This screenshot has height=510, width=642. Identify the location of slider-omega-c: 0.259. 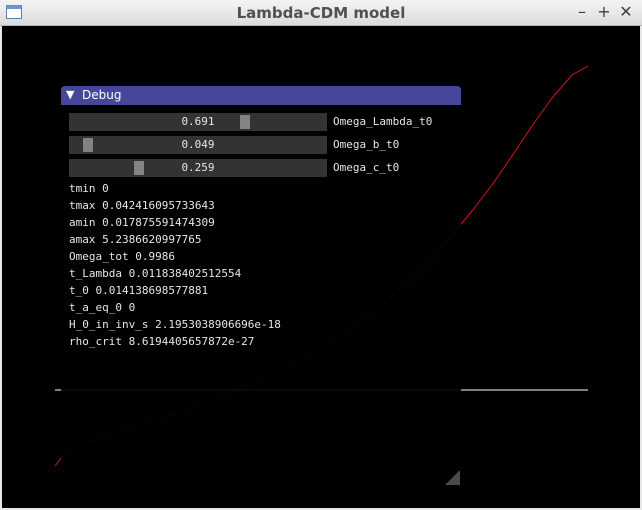
(198, 168).